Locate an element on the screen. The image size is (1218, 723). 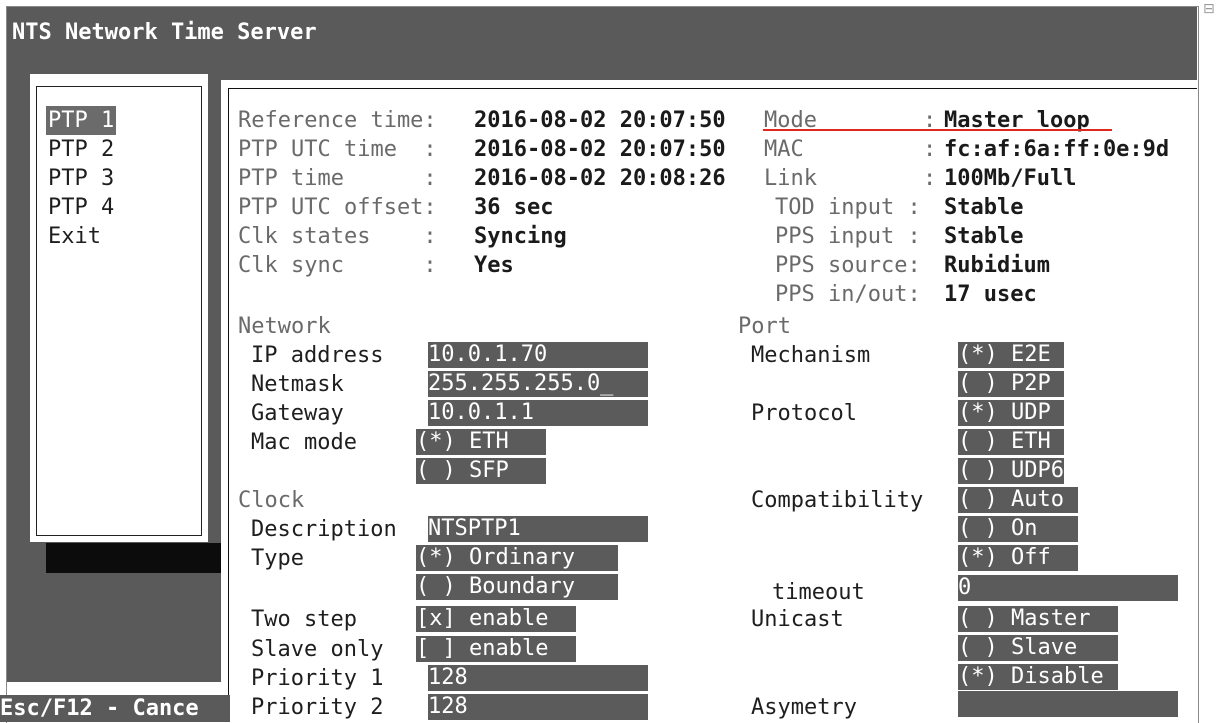
ptp-utc-time-label: PTP UTC time : is located at coordinates (337, 149).